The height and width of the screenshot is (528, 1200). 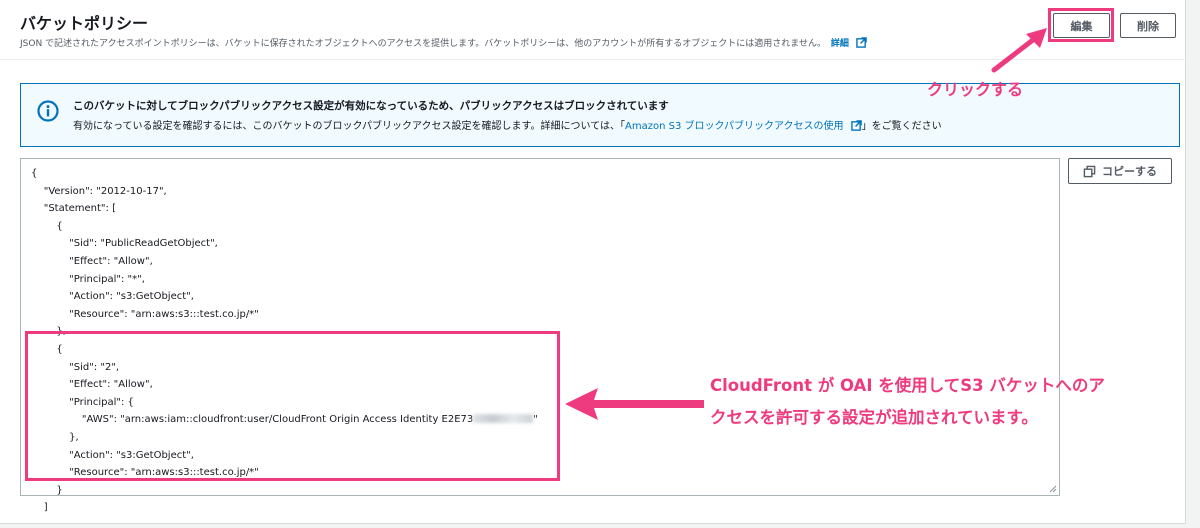 I want to click on block-public-access-link: Amazon S3 ブロックパブリックアクセスの使用, so click(x=734, y=126).